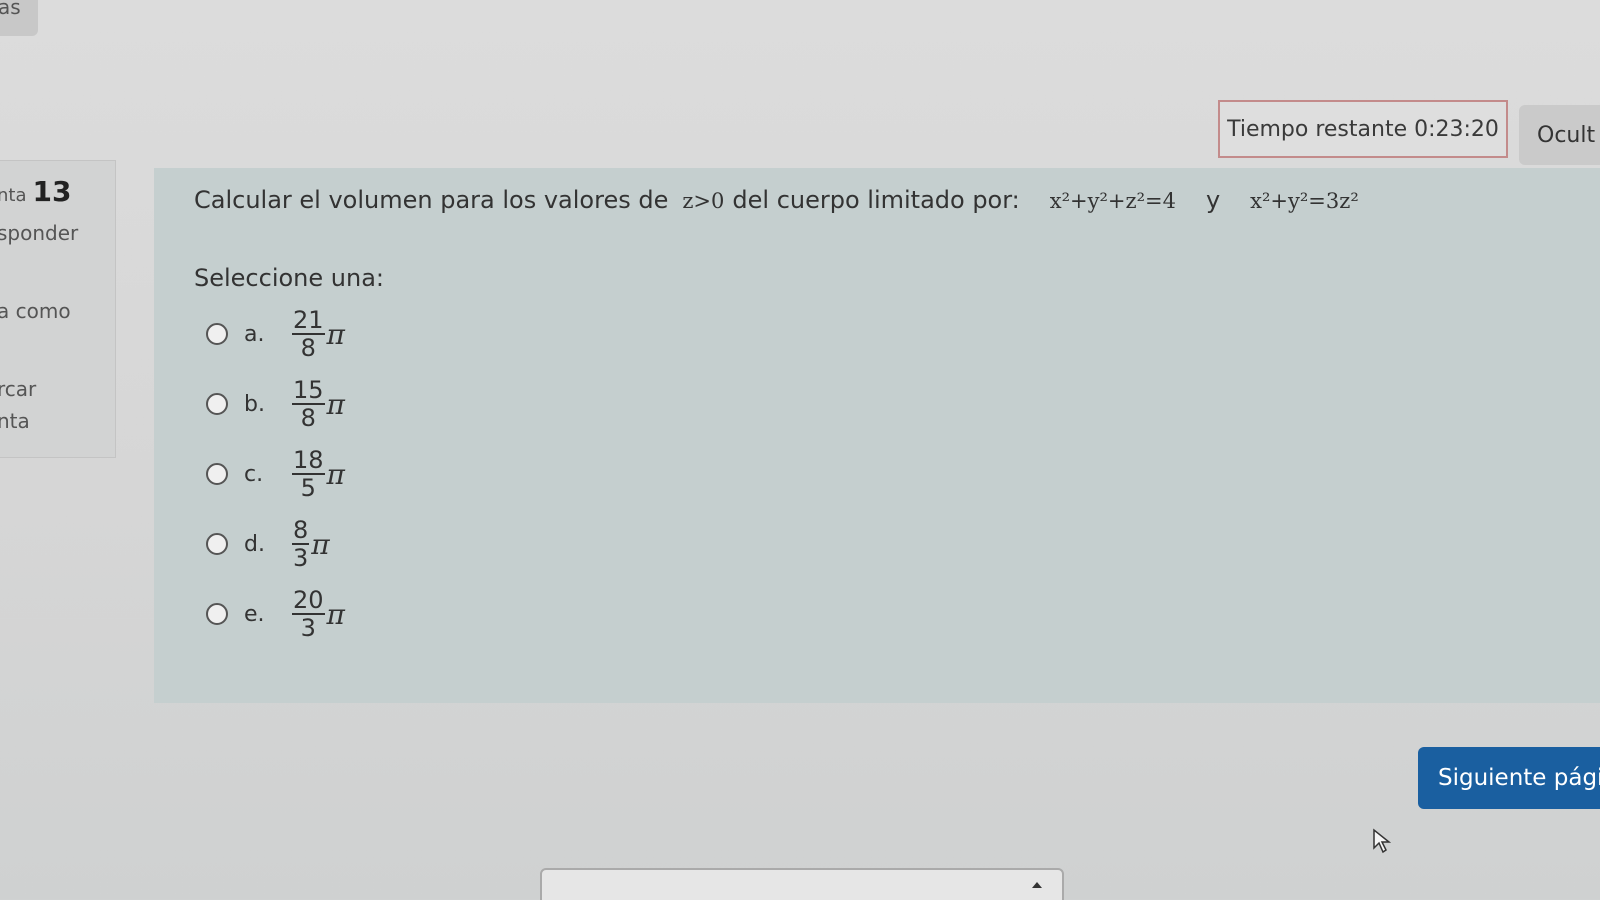 Image resolution: width=1600 pixels, height=900 pixels. Describe the element at coordinates (1213, 200) in the screenshot. I see `equation-connector: y` at that location.